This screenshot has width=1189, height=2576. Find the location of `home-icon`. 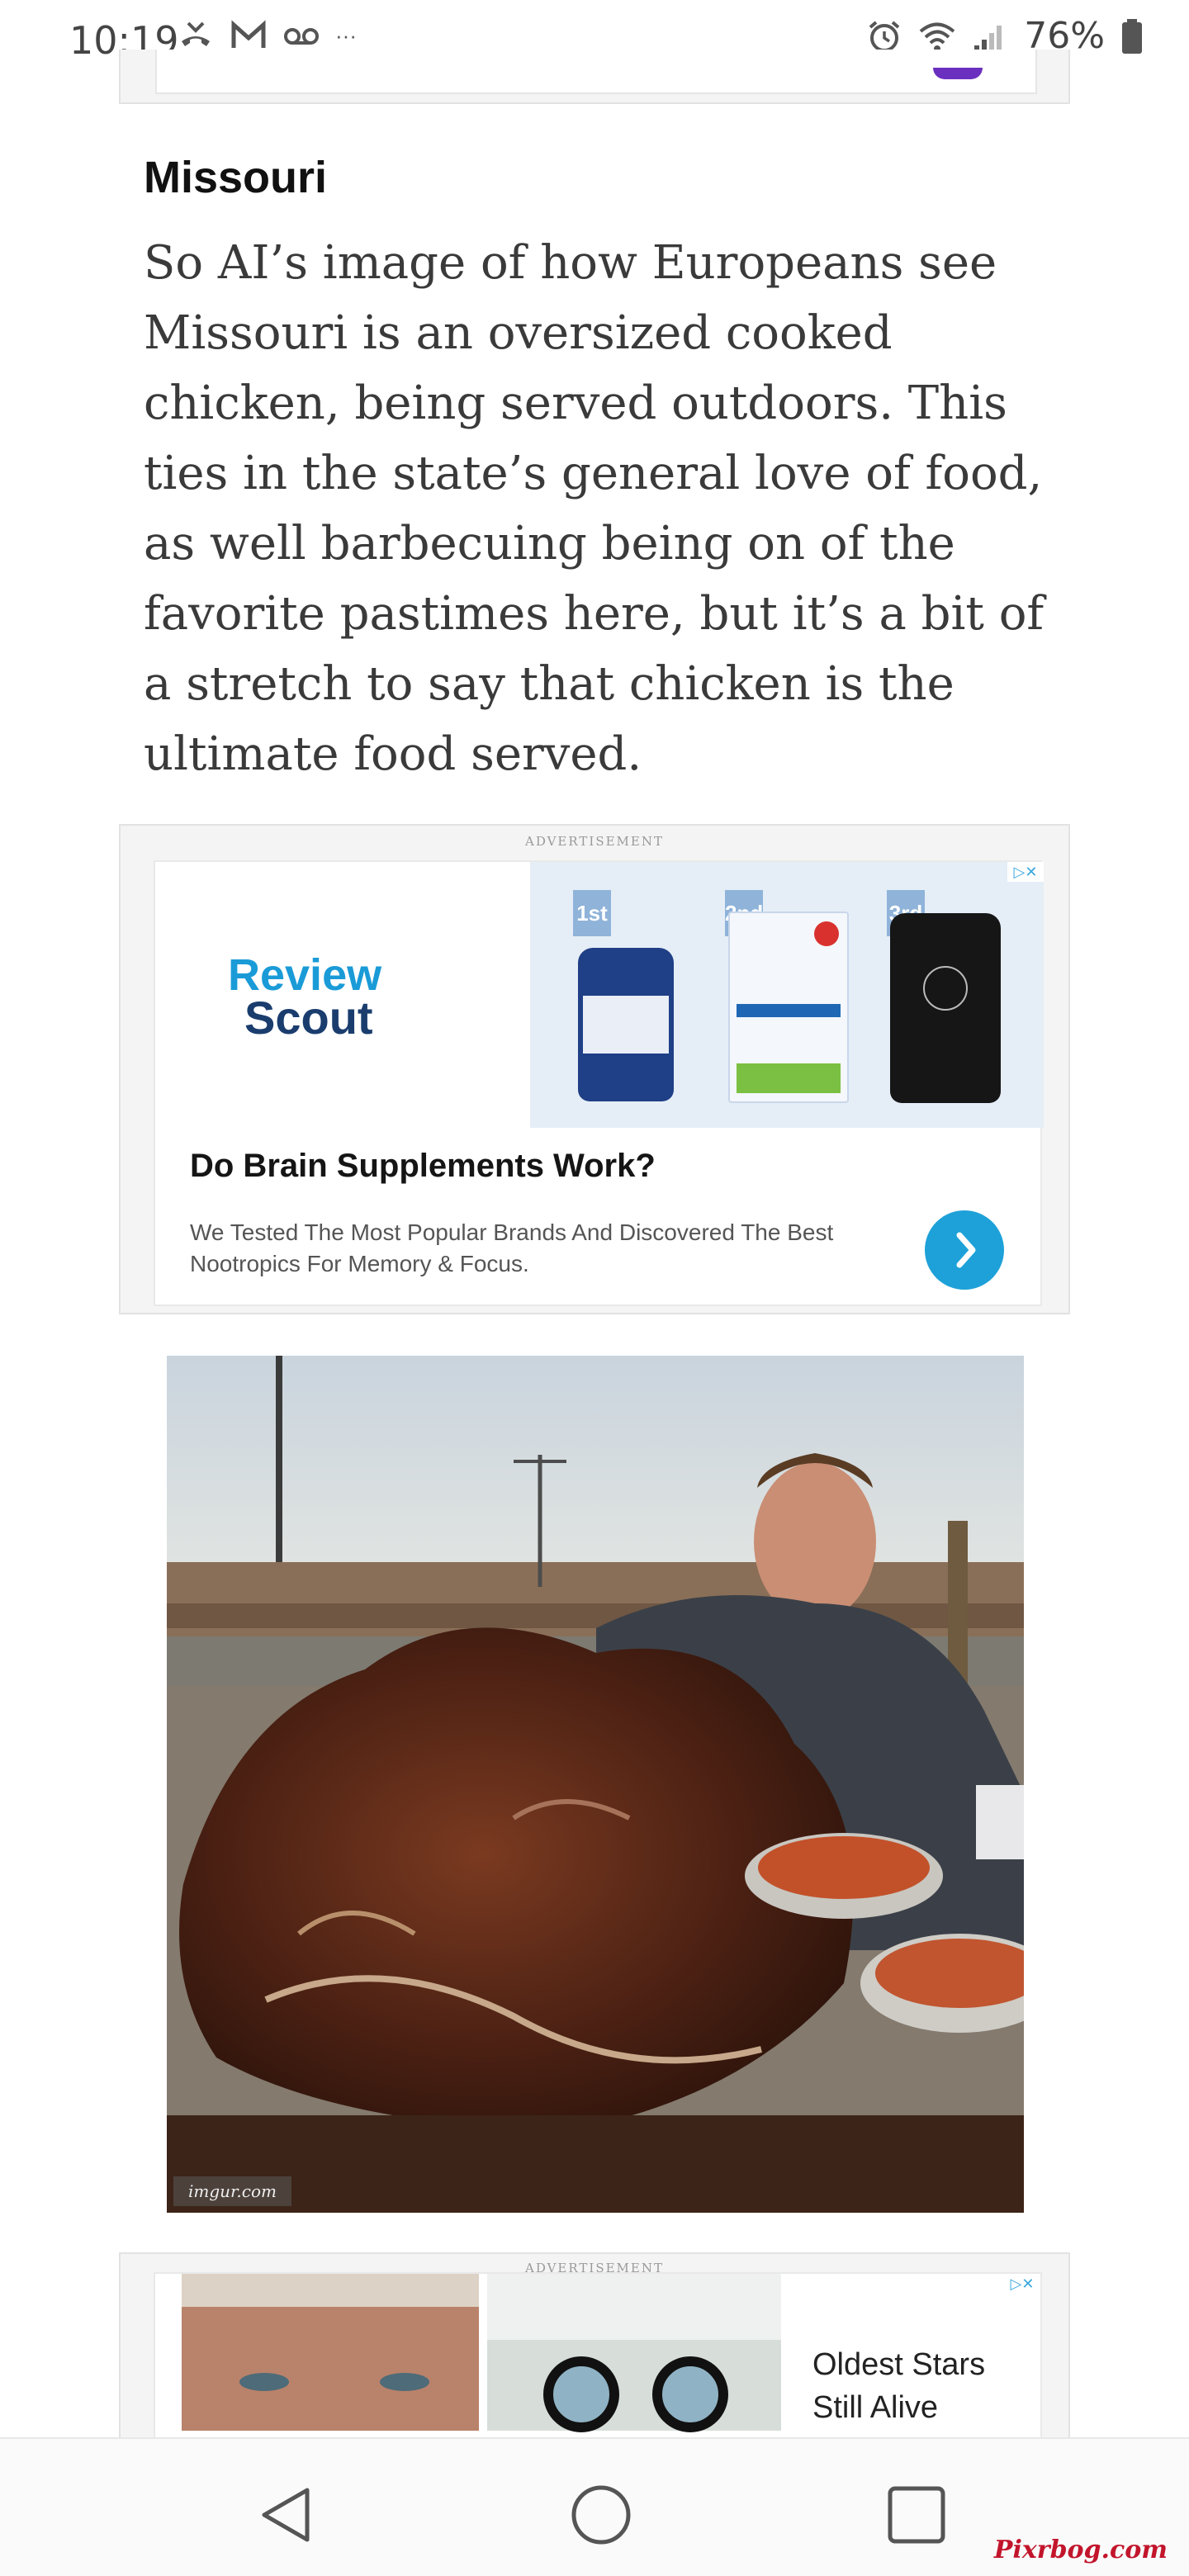

home-icon is located at coordinates (601, 2515).